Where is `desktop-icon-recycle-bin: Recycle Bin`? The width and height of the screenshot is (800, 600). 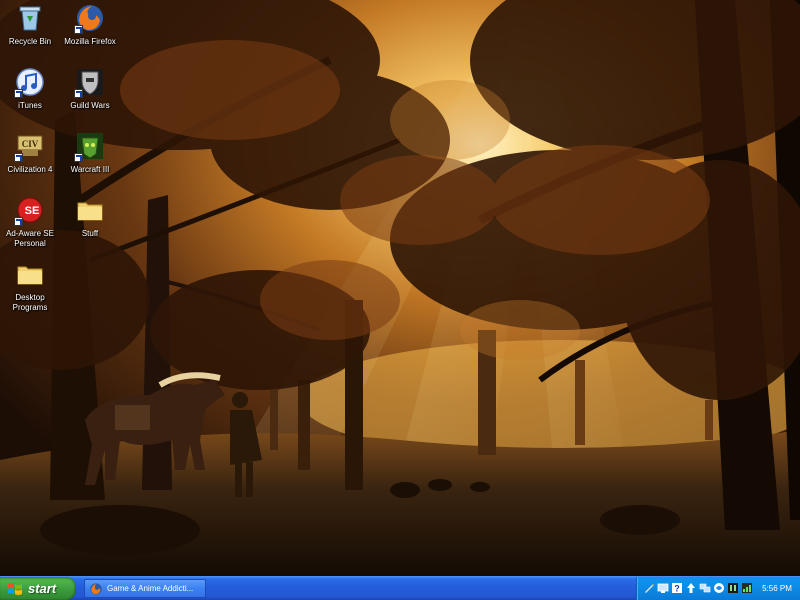 desktop-icon-recycle-bin: Recycle Bin is located at coordinates (31, 24).